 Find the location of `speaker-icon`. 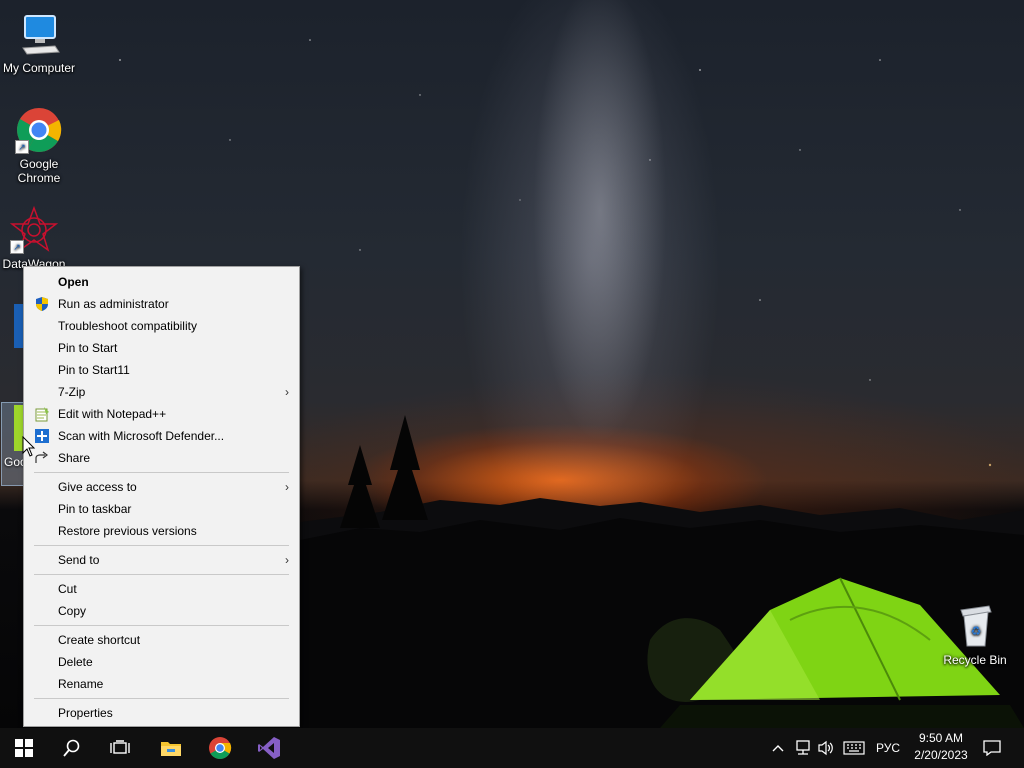

speaker-icon is located at coordinates (825, 748).